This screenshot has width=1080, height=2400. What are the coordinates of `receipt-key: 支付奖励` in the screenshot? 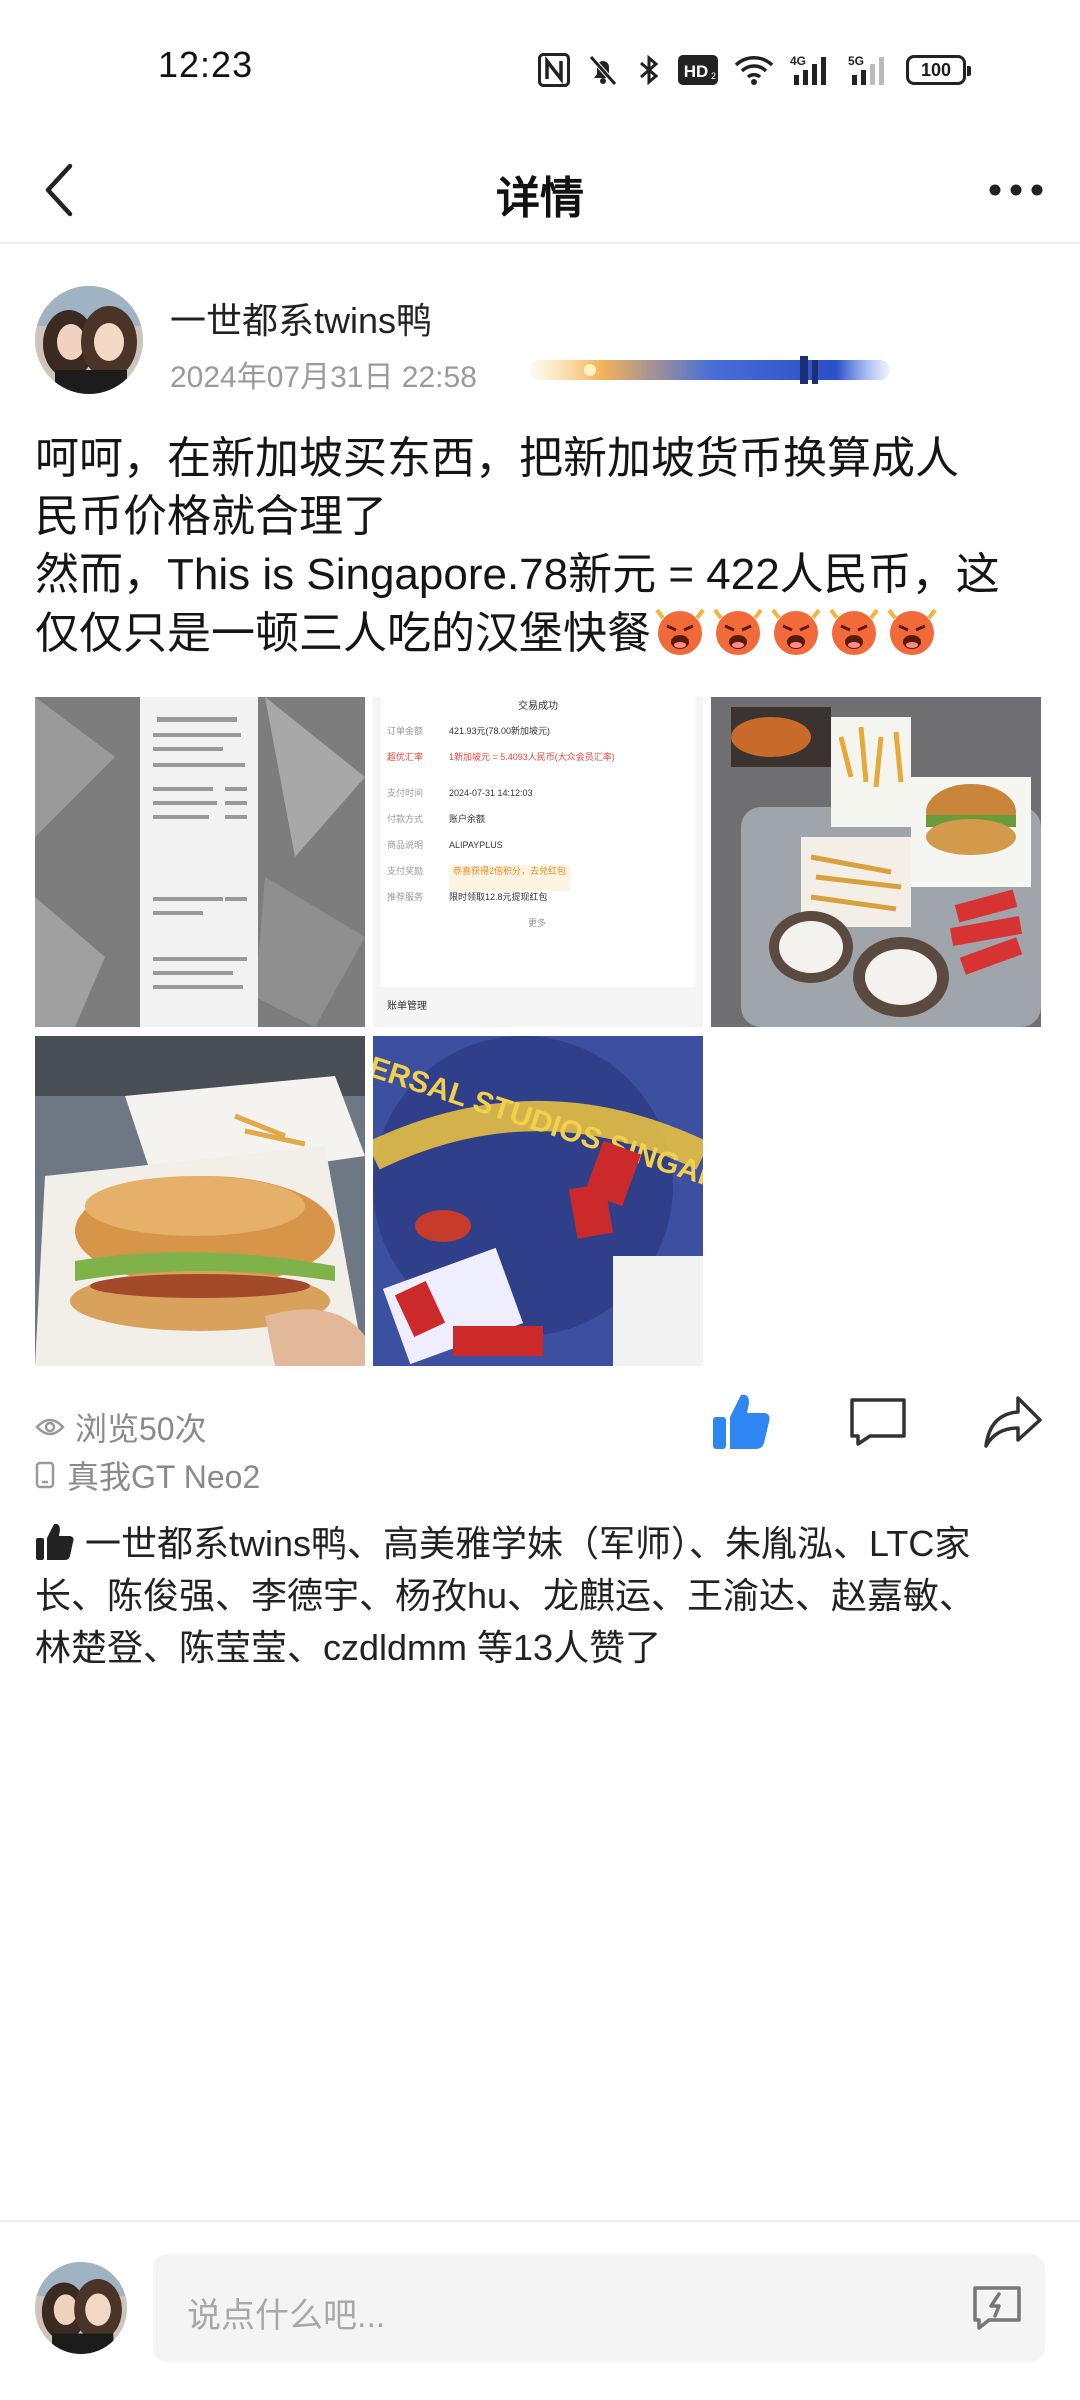 It's located at (405, 871).